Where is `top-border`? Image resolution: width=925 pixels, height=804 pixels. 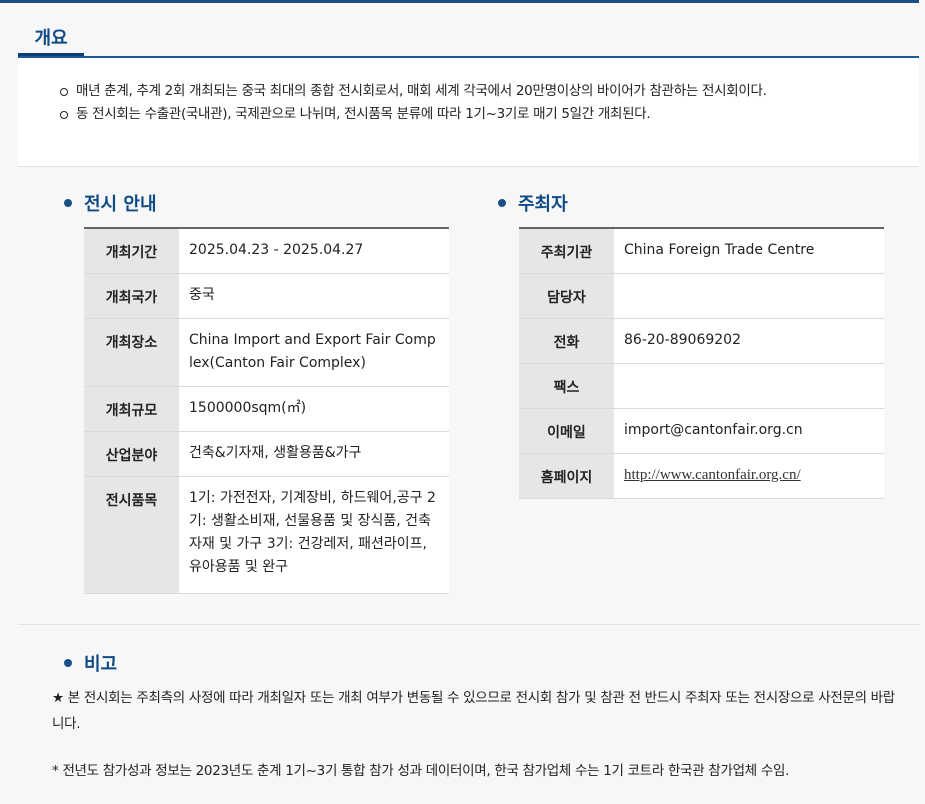
top-border is located at coordinates (459, 1).